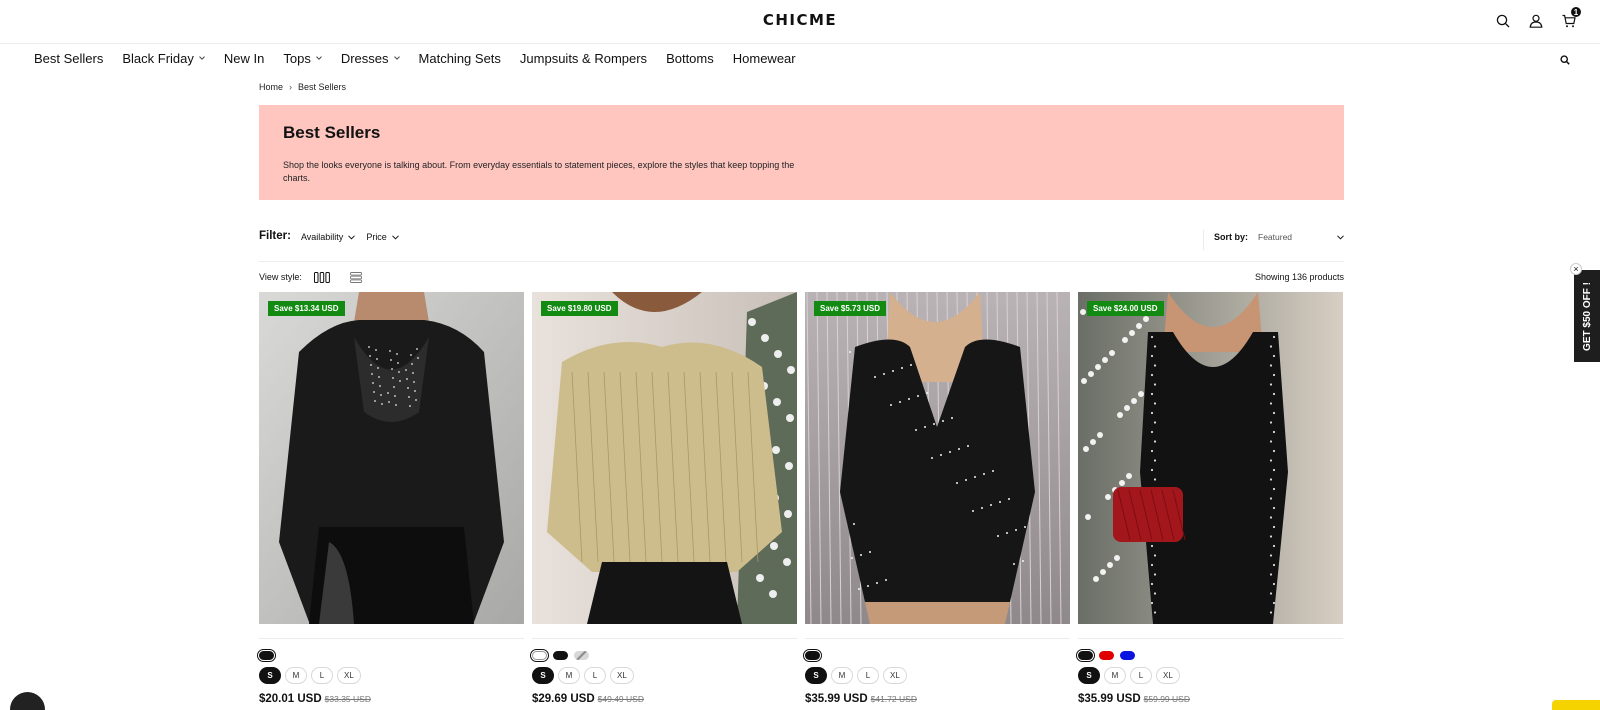 The width and height of the screenshot is (1600, 710). Describe the element at coordinates (563, 699) in the screenshot. I see `sale-price: $29.69 USD` at that location.